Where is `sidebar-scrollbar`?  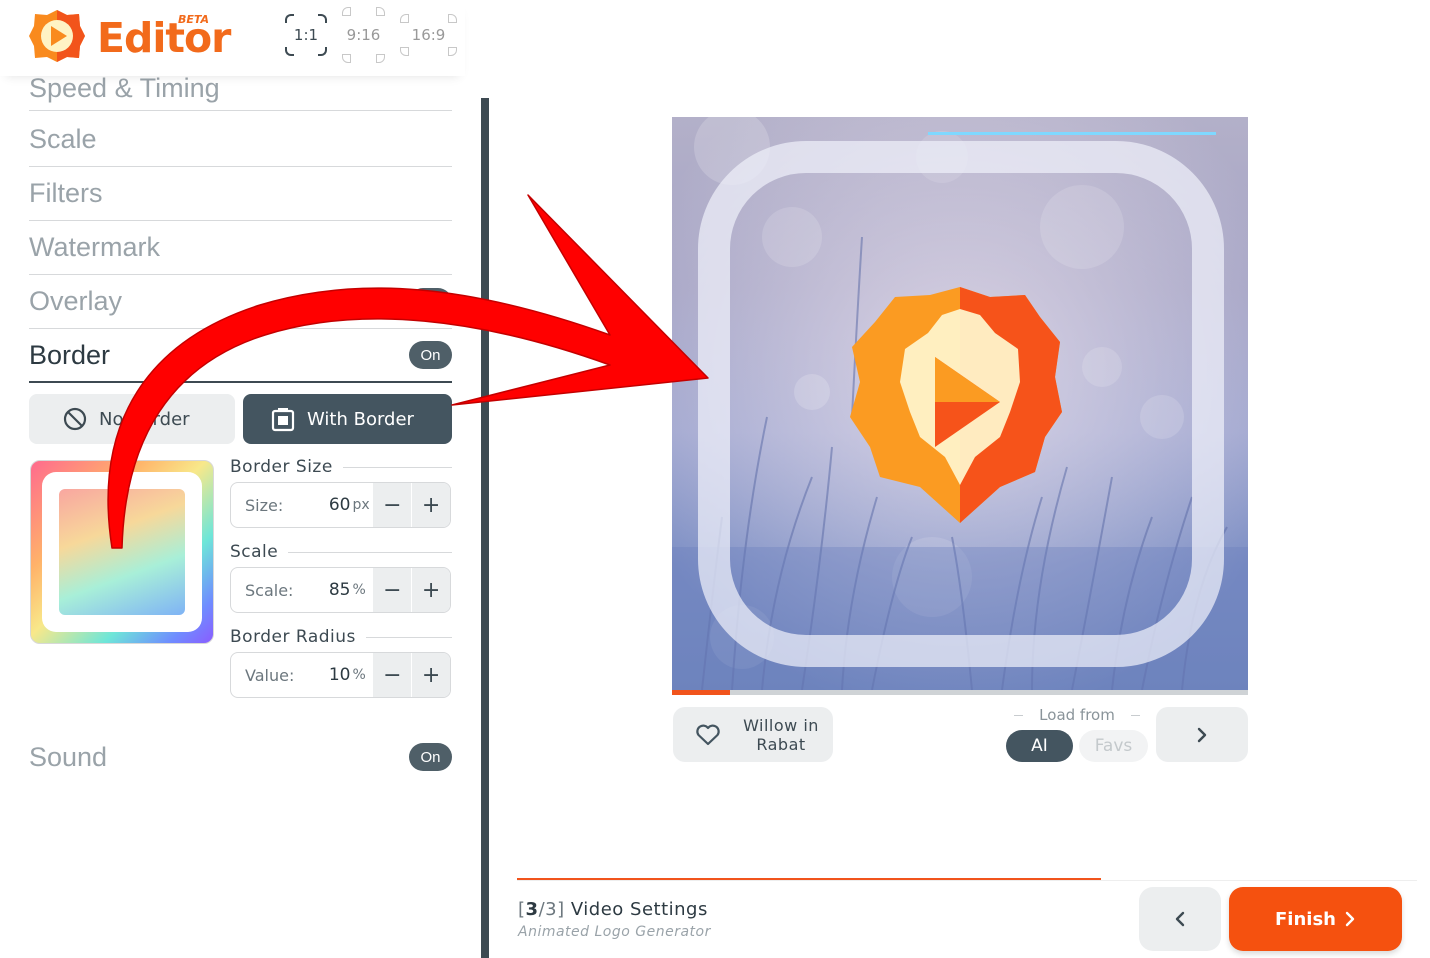 sidebar-scrollbar is located at coordinates (485, 528).